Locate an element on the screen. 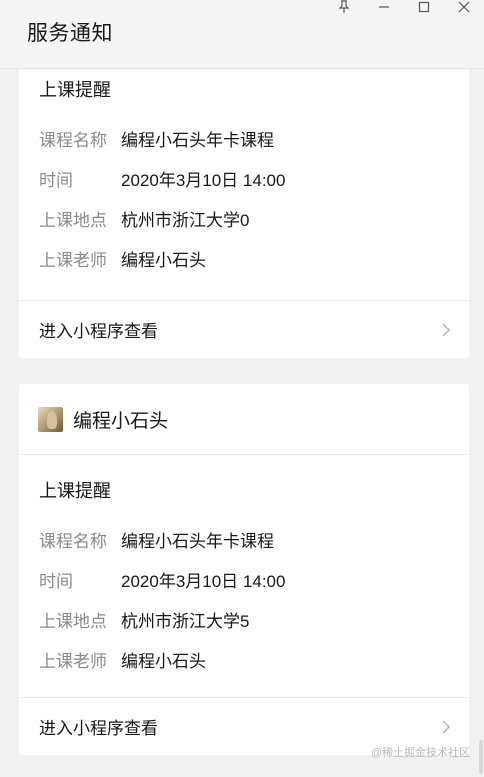 The image size is (484, 777). detail-value: 杭州市浙江大学0 is located at coordinates (185, 220).